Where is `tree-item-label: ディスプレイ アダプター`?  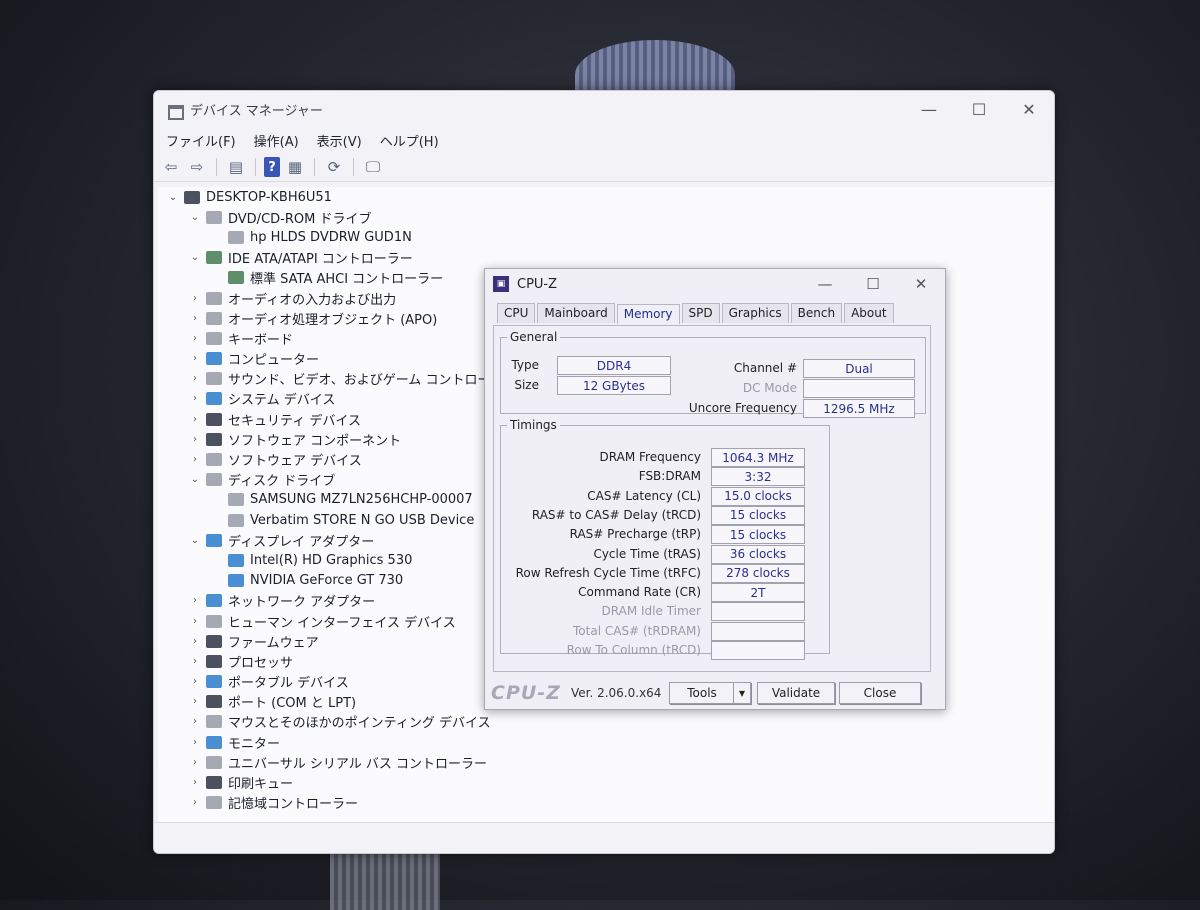
tree-item-label: ディスプレイ アダプター is located at coordinates (301, 542).